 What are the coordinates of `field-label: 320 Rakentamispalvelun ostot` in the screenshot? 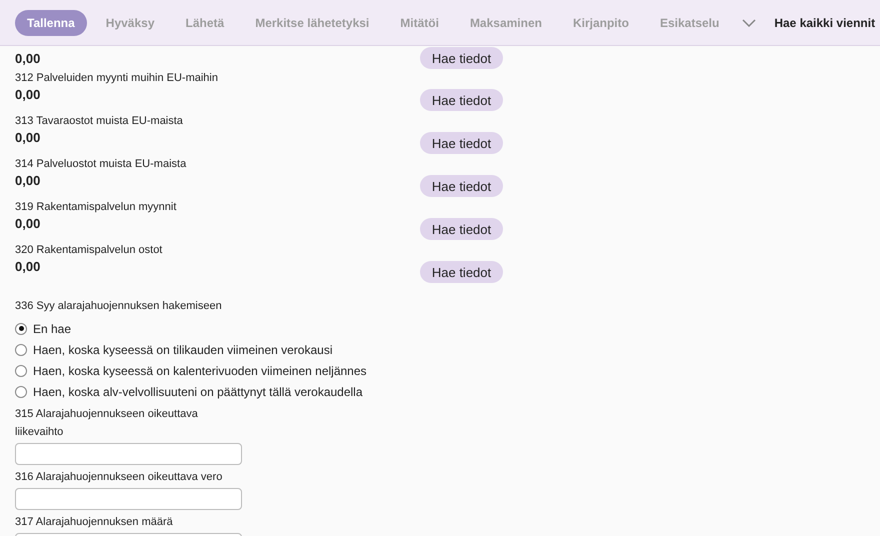 It's located at (89, 250).